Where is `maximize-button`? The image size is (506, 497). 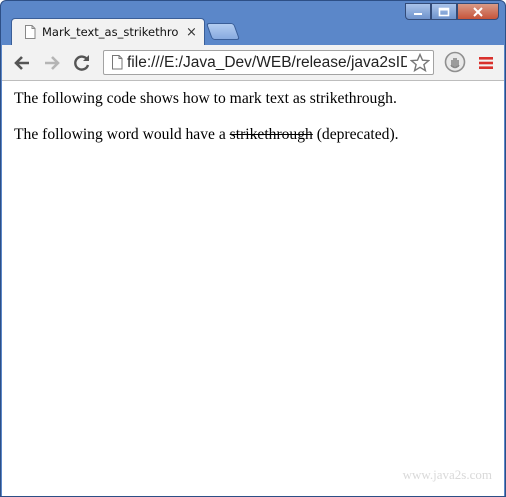 maximize-button is located at coordinates (444, 11).